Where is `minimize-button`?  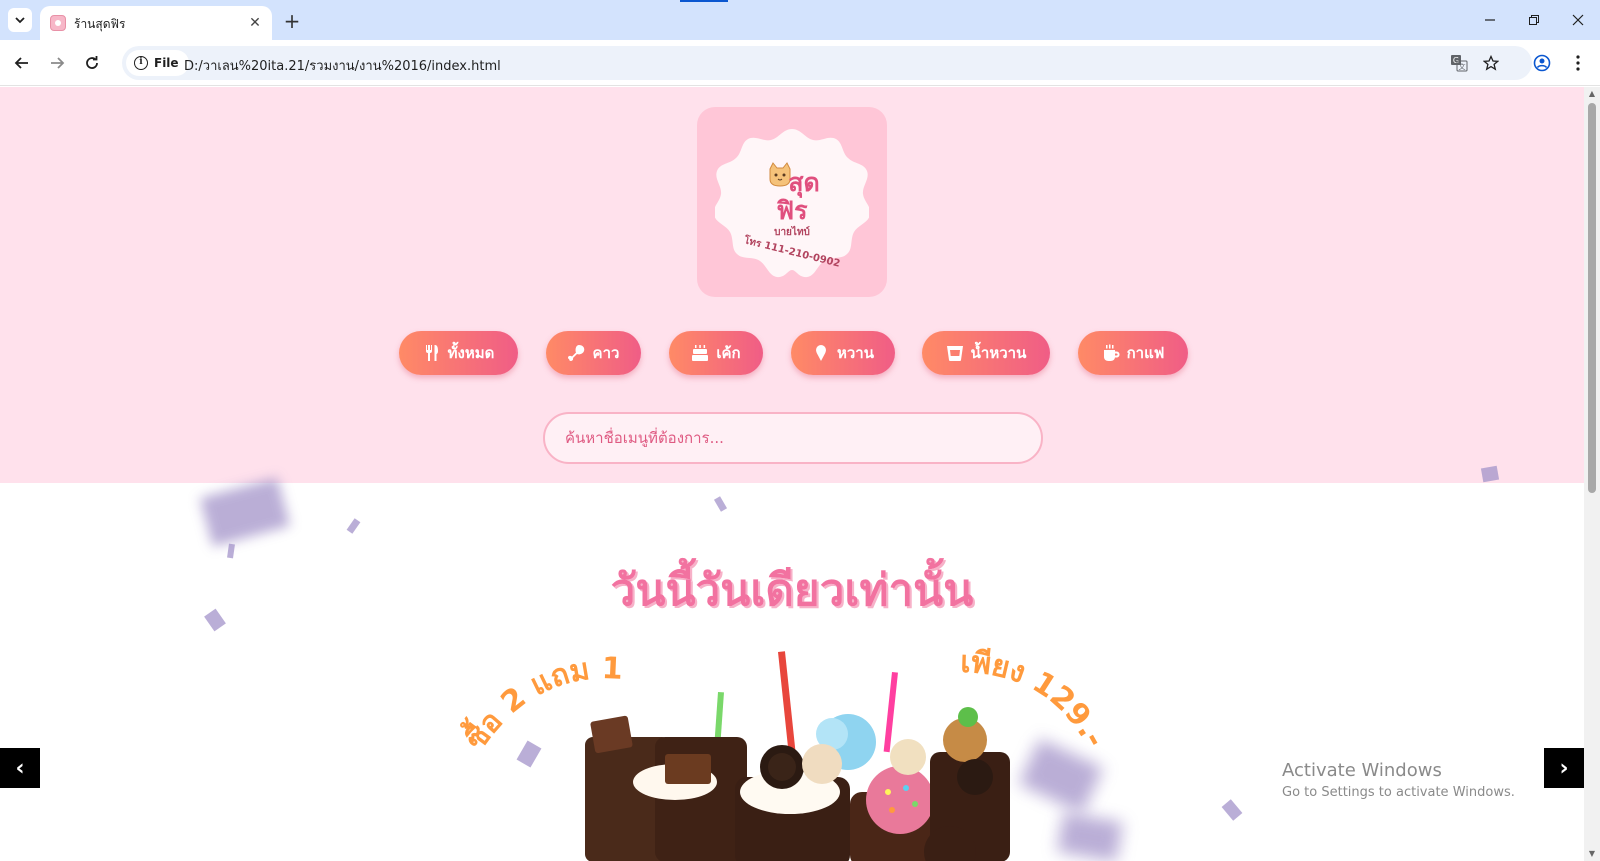 minimize-button is located at coordinates (1490, 20).